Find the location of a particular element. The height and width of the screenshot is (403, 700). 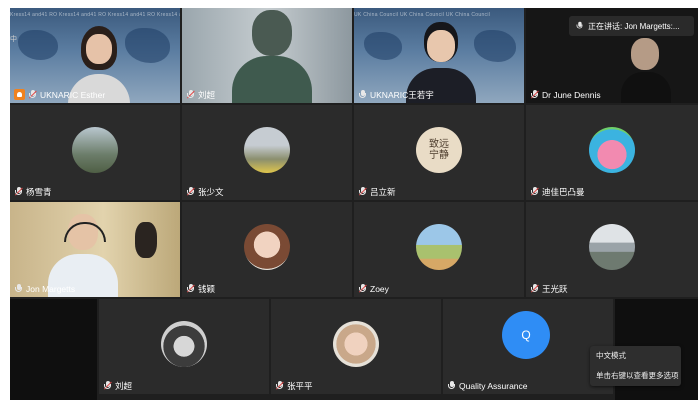

avatar-initial: Q is located at coordinates (526, 335).